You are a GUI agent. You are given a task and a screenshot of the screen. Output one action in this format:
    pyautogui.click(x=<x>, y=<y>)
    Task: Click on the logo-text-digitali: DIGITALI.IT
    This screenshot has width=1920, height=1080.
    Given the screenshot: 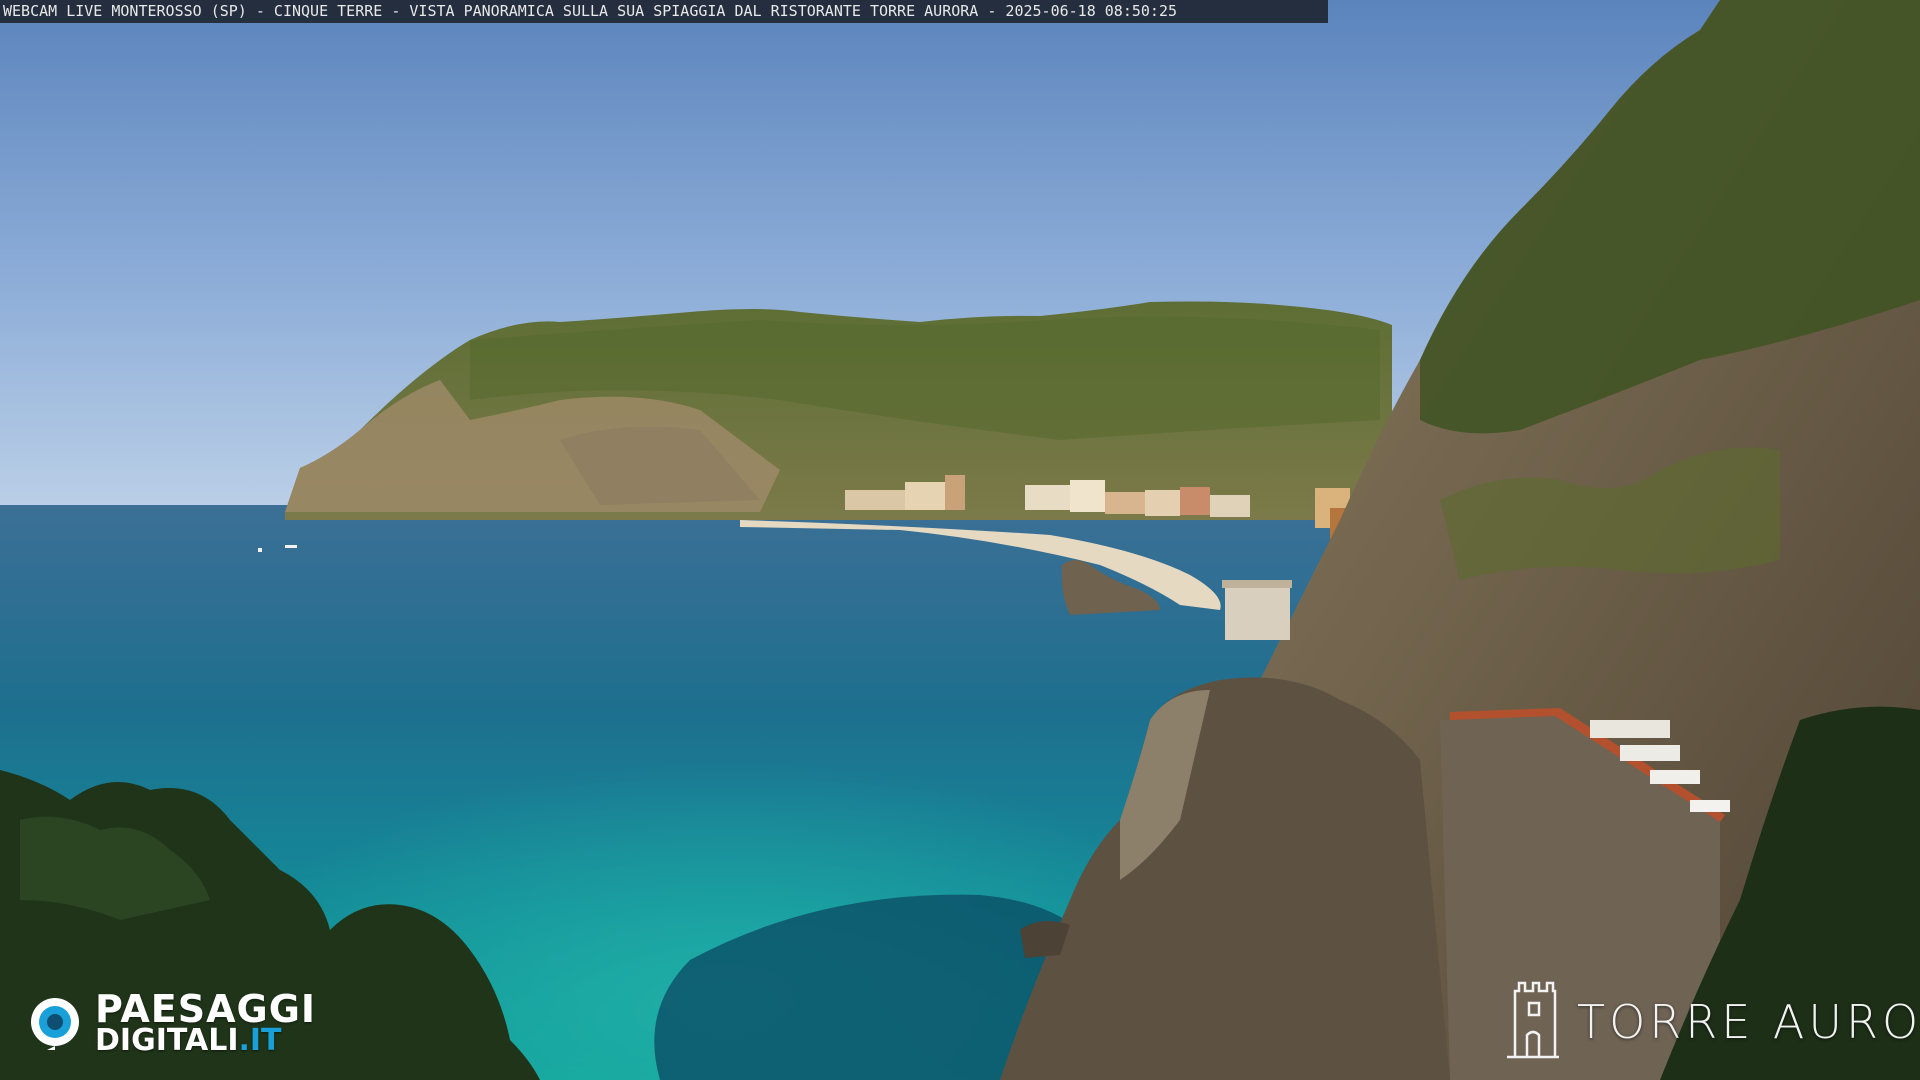 What is the action you would take?
    pyautogui.click(x=188, y=1041)
    